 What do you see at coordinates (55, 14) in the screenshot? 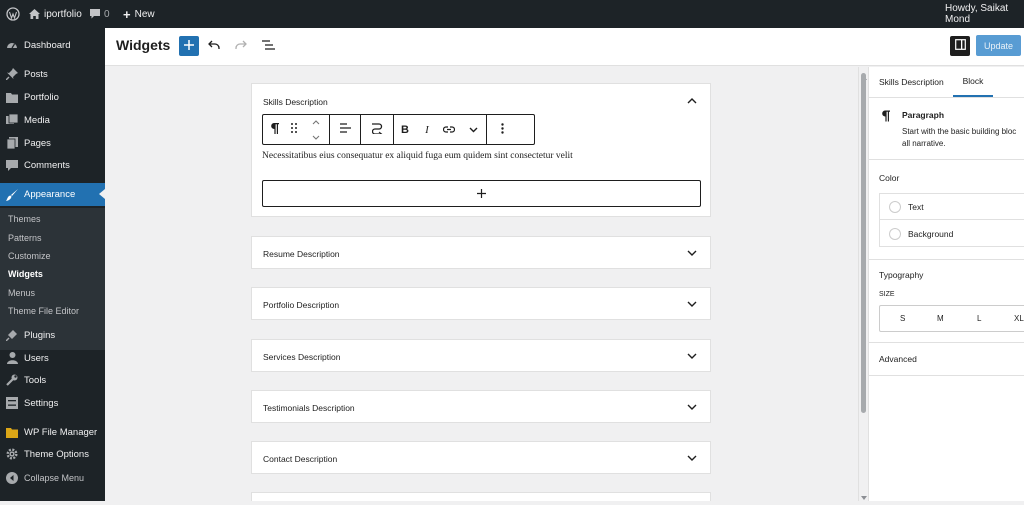
I see `site-name-link: iportfolio` at bounding box center [55, 14].